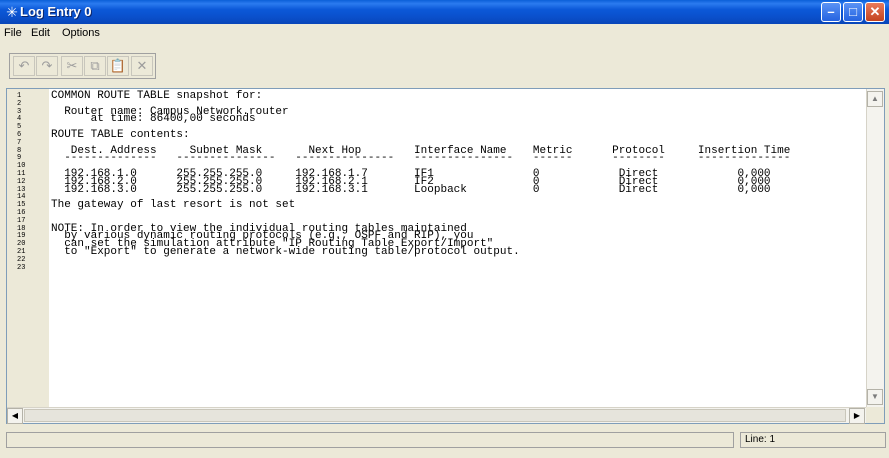  I want to click on line-number: 12, so click(21, 181).